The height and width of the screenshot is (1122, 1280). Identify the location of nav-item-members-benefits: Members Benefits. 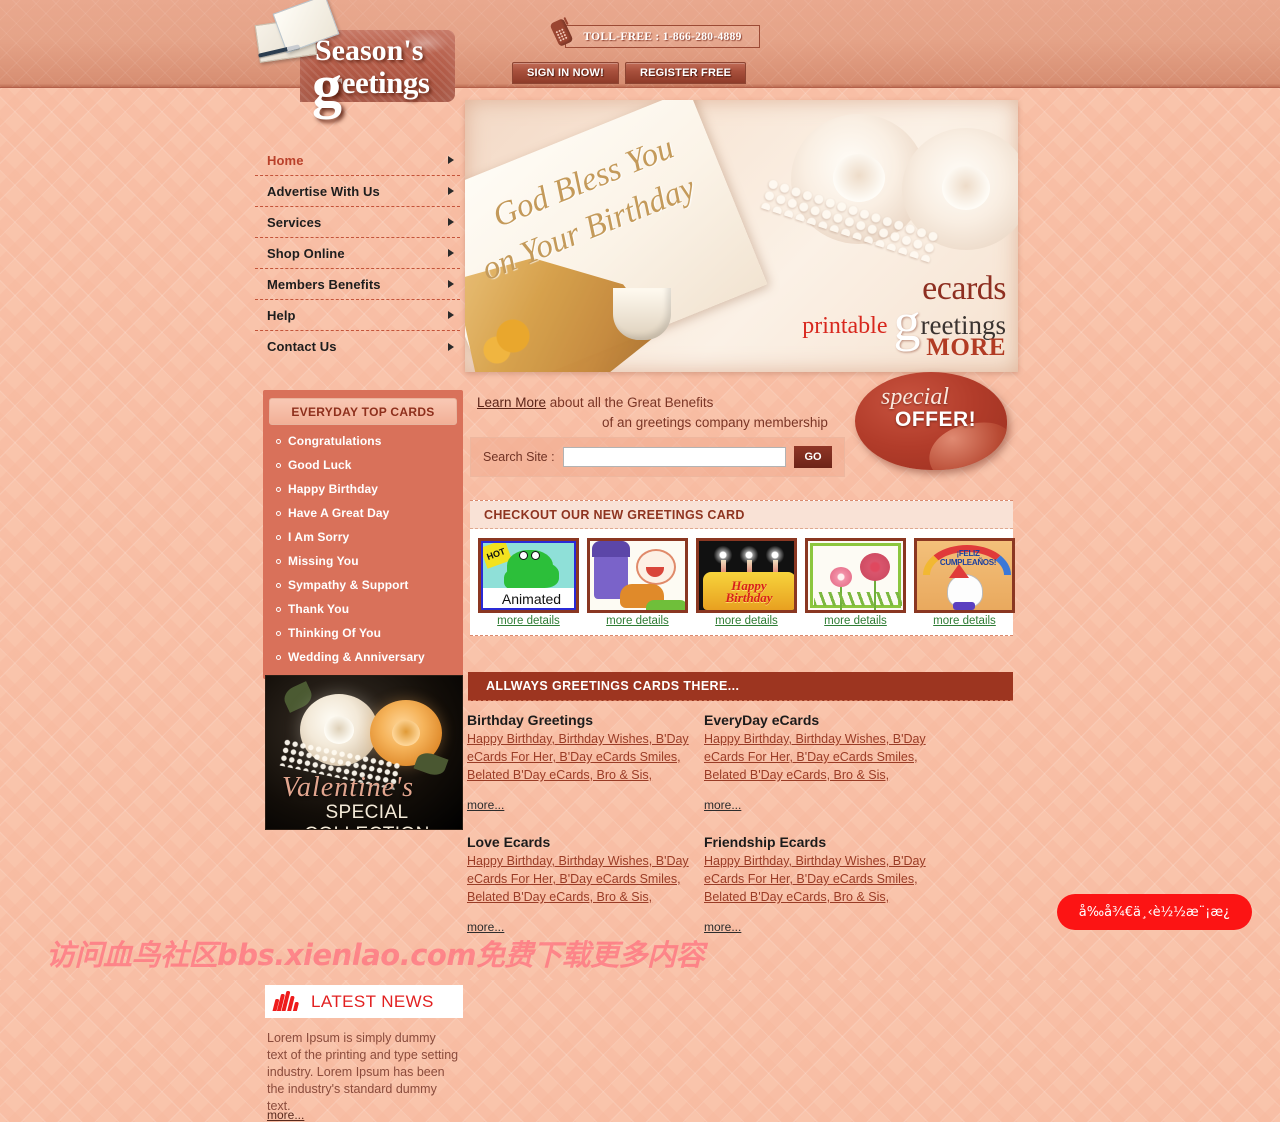
(357, 284).